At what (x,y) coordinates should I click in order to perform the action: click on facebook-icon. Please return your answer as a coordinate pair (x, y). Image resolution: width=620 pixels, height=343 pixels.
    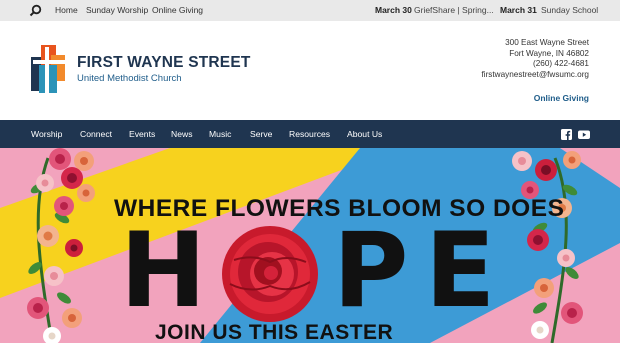
    Looking at the image, I should click on (566, 134).